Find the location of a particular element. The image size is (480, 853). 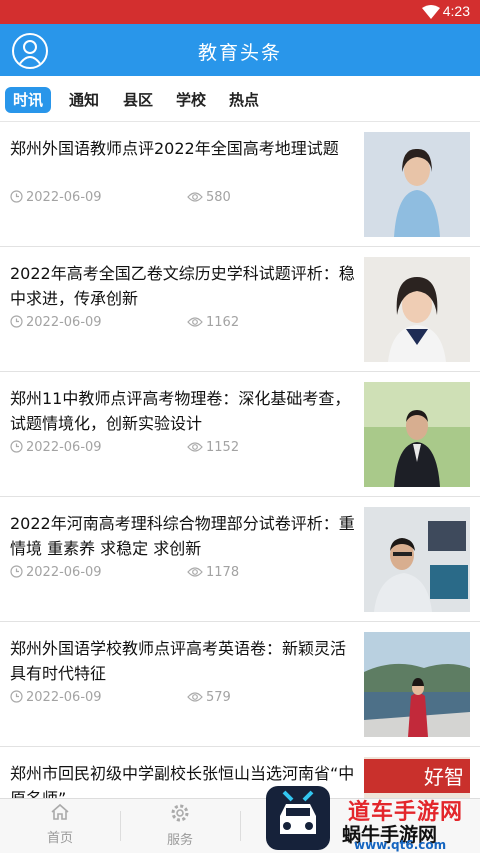

nav-home: 首页 is located at coordinates (60, 824).